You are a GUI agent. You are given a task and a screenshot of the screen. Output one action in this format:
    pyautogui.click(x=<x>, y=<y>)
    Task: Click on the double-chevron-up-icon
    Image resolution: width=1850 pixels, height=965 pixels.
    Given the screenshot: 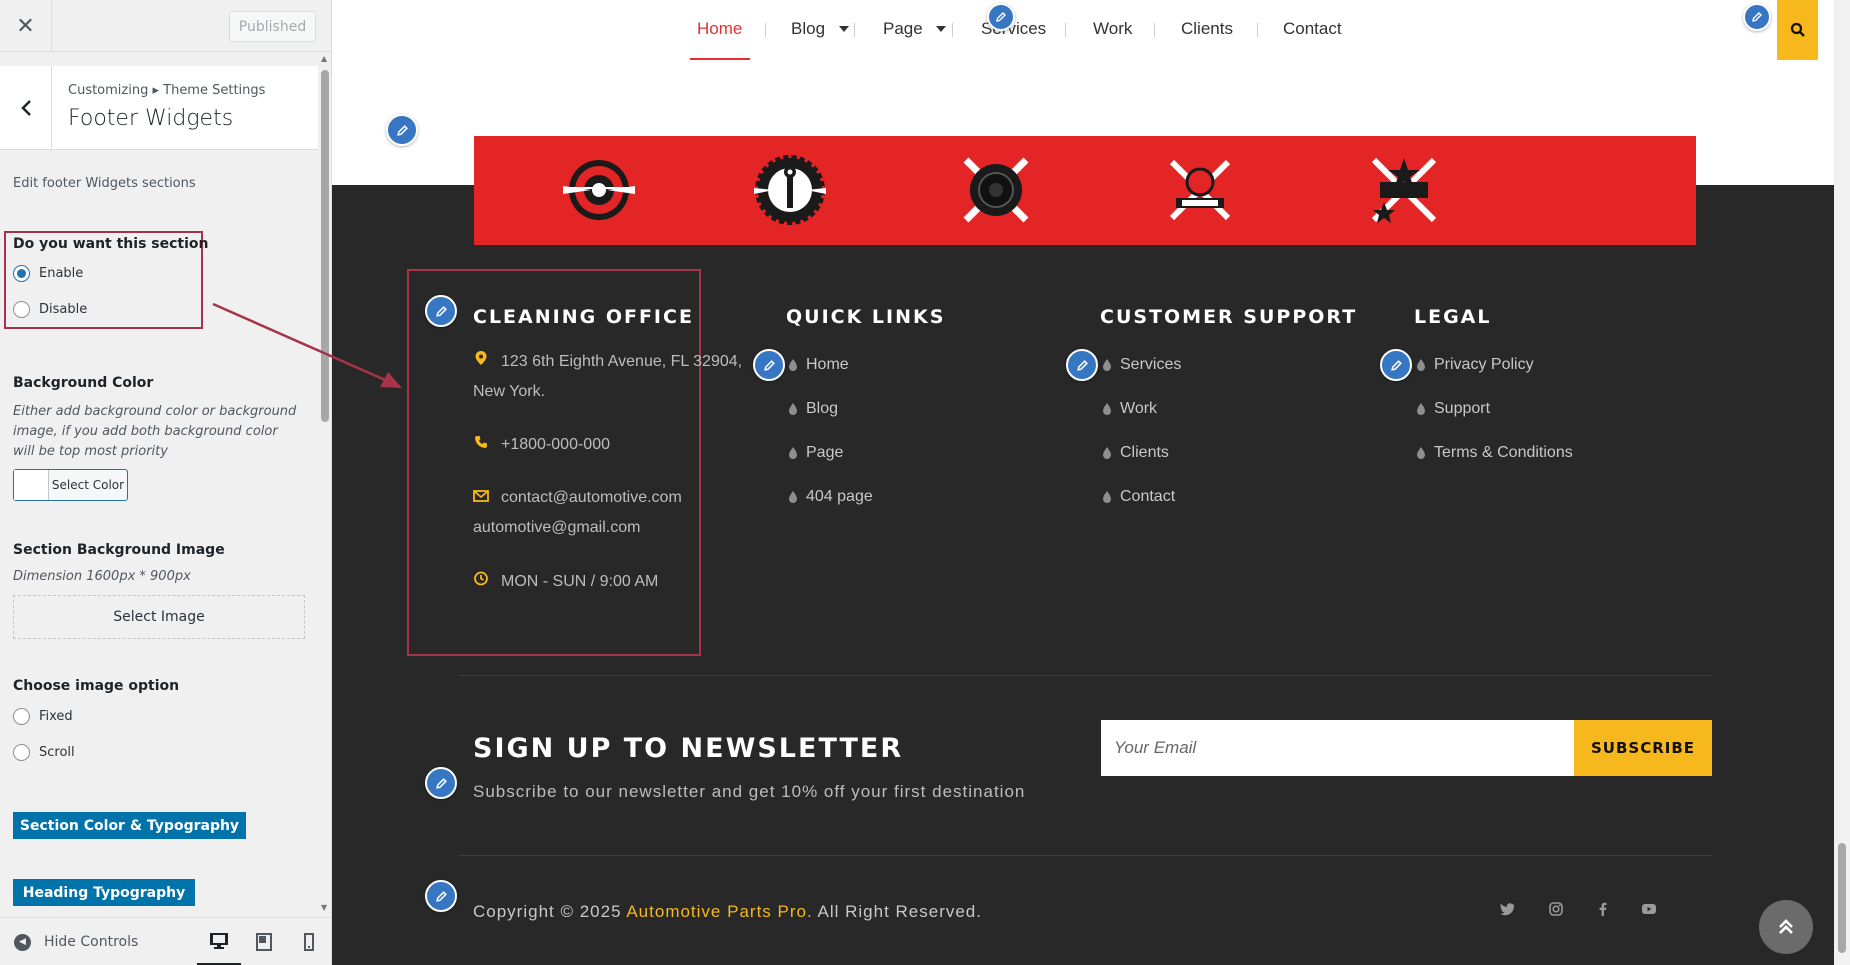 What is the action you would take?
    pyautogui.click(x=1786, y=926)
    